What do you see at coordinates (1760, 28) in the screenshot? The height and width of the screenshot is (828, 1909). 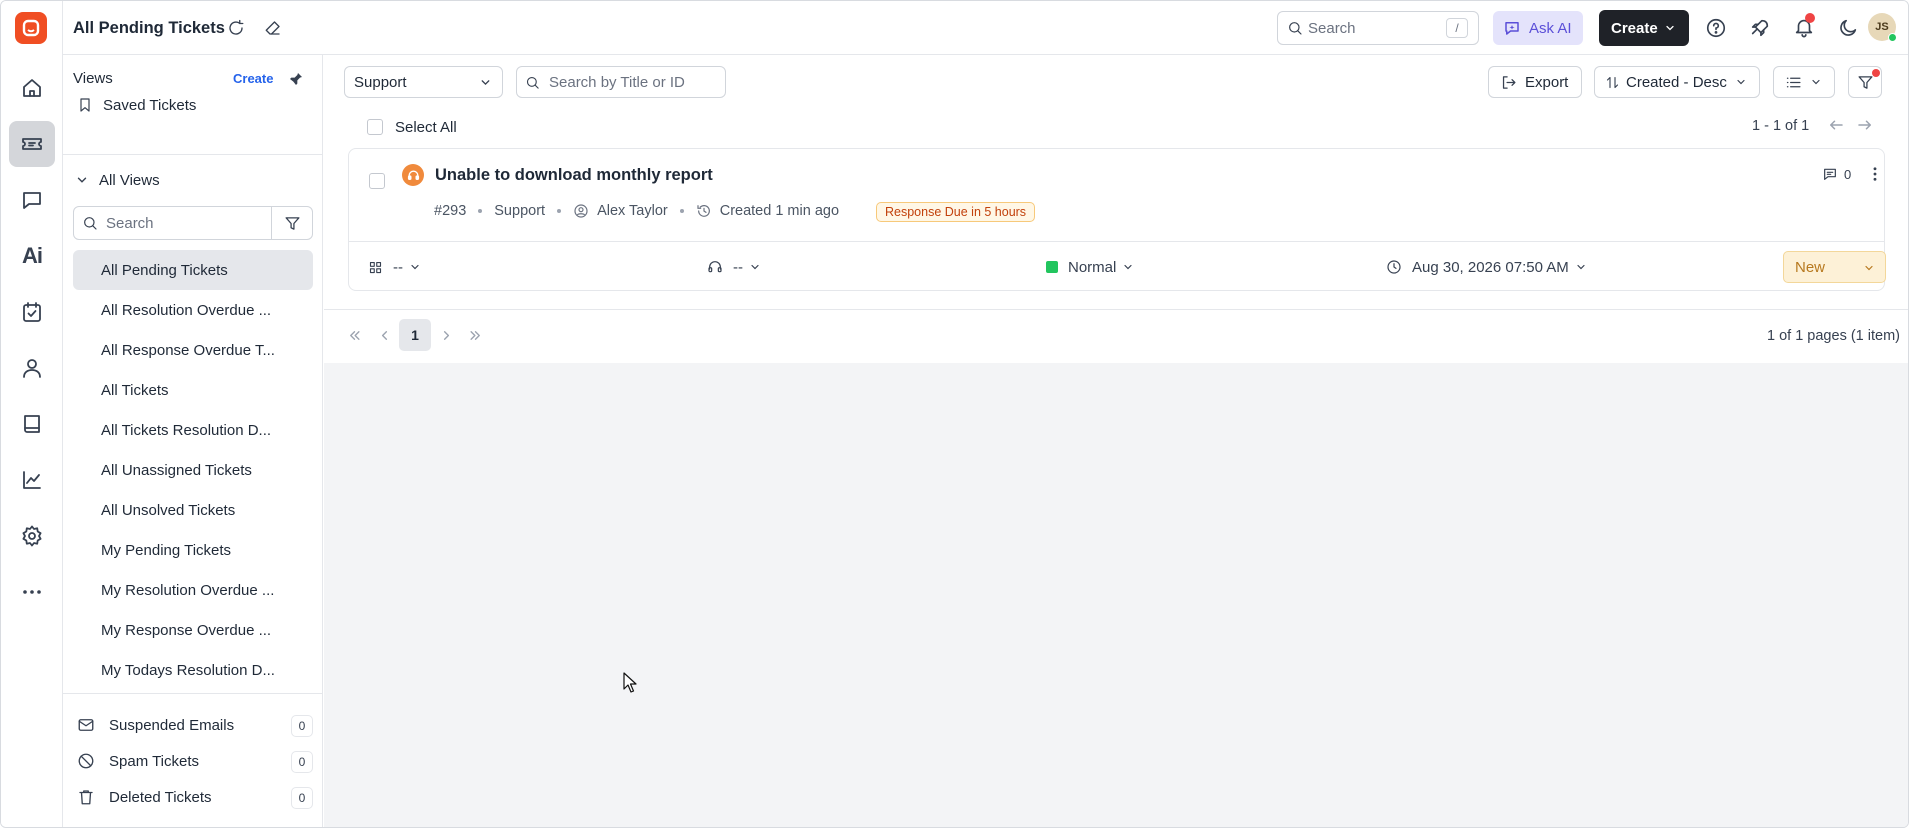 I see `rocket-icon` at bounding box center [1760, 28].